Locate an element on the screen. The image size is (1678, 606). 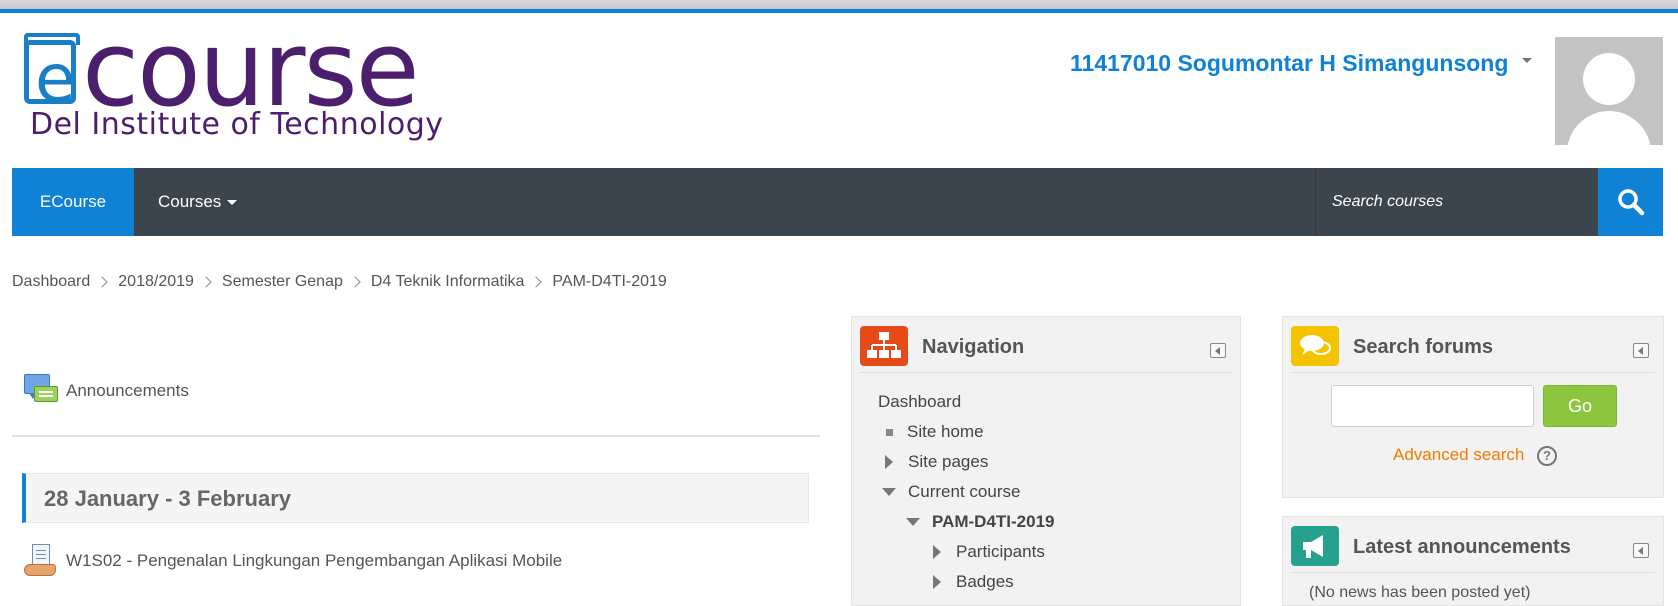
breadcrumb-program: D4 Teknik Informatika is located at coordinates (448, 282).